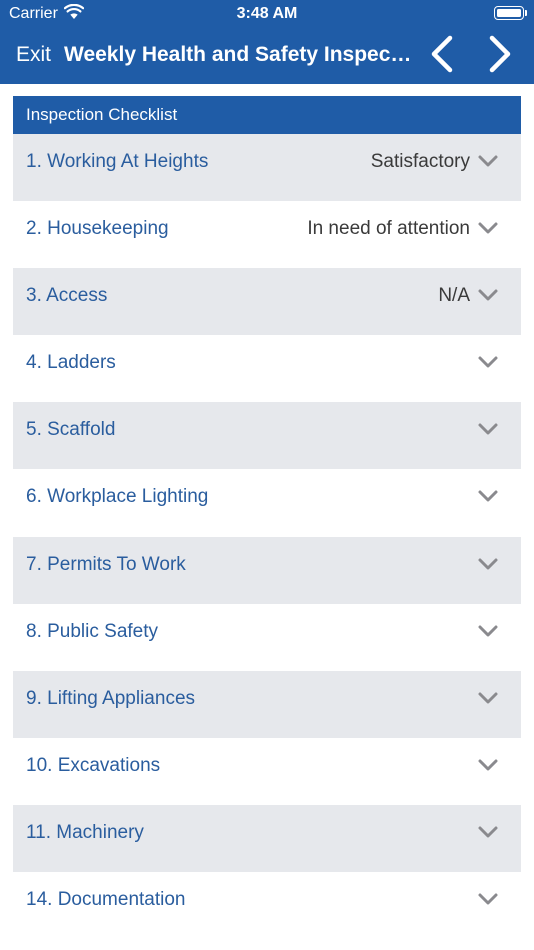 Image resolution: width=534 pixels, height=950 pixels. I want to click on battery-icon, so click(509, 13).